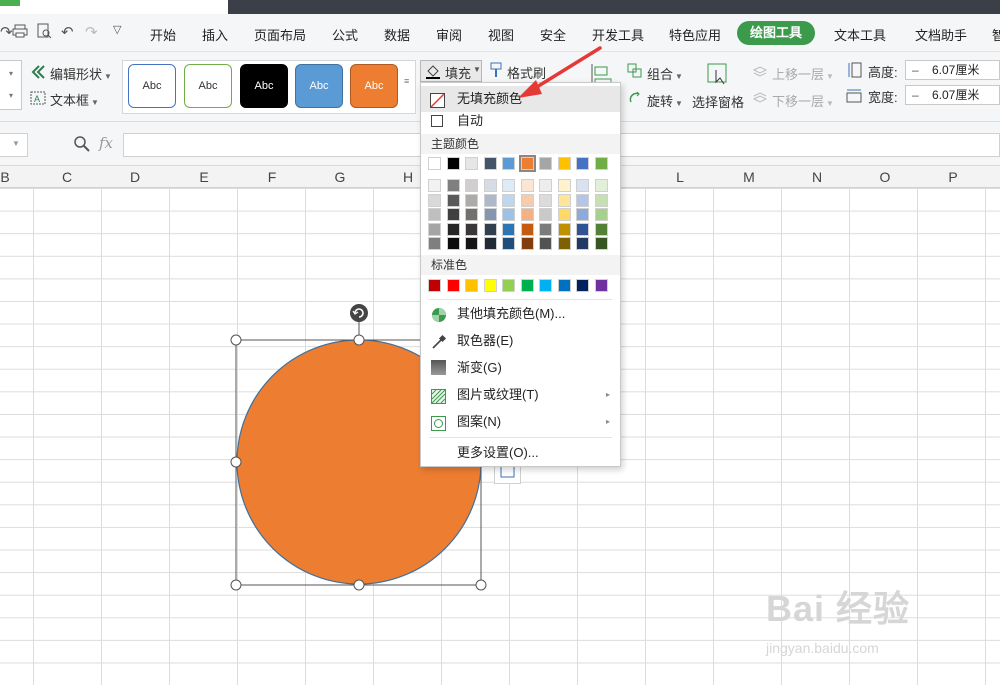 Image resolution: width=1000 pixels, height=685 pixels. I want to click on eyedropper-item: 取色器(E), so click(520, 341).